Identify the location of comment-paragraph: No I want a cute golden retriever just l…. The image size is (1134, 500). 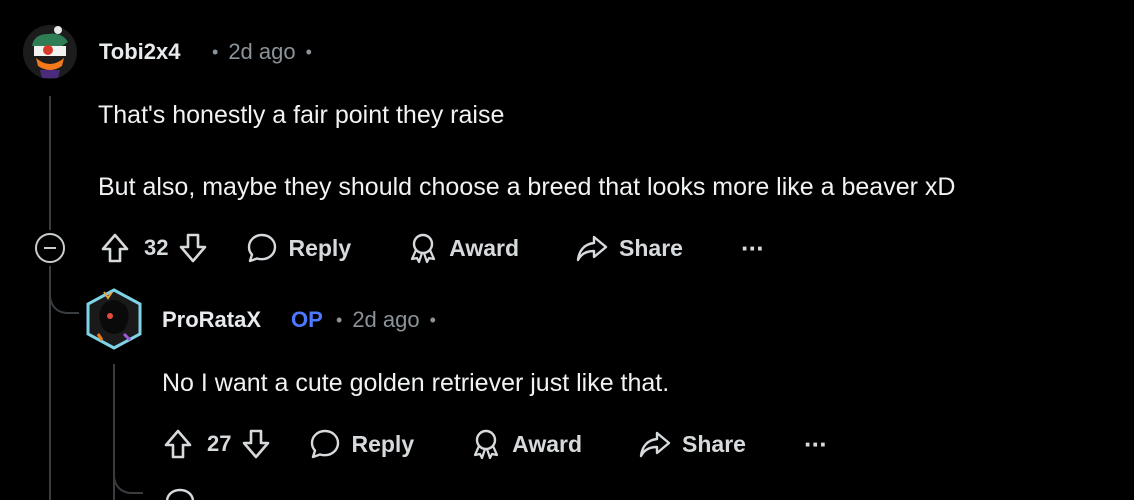
(416, 383).